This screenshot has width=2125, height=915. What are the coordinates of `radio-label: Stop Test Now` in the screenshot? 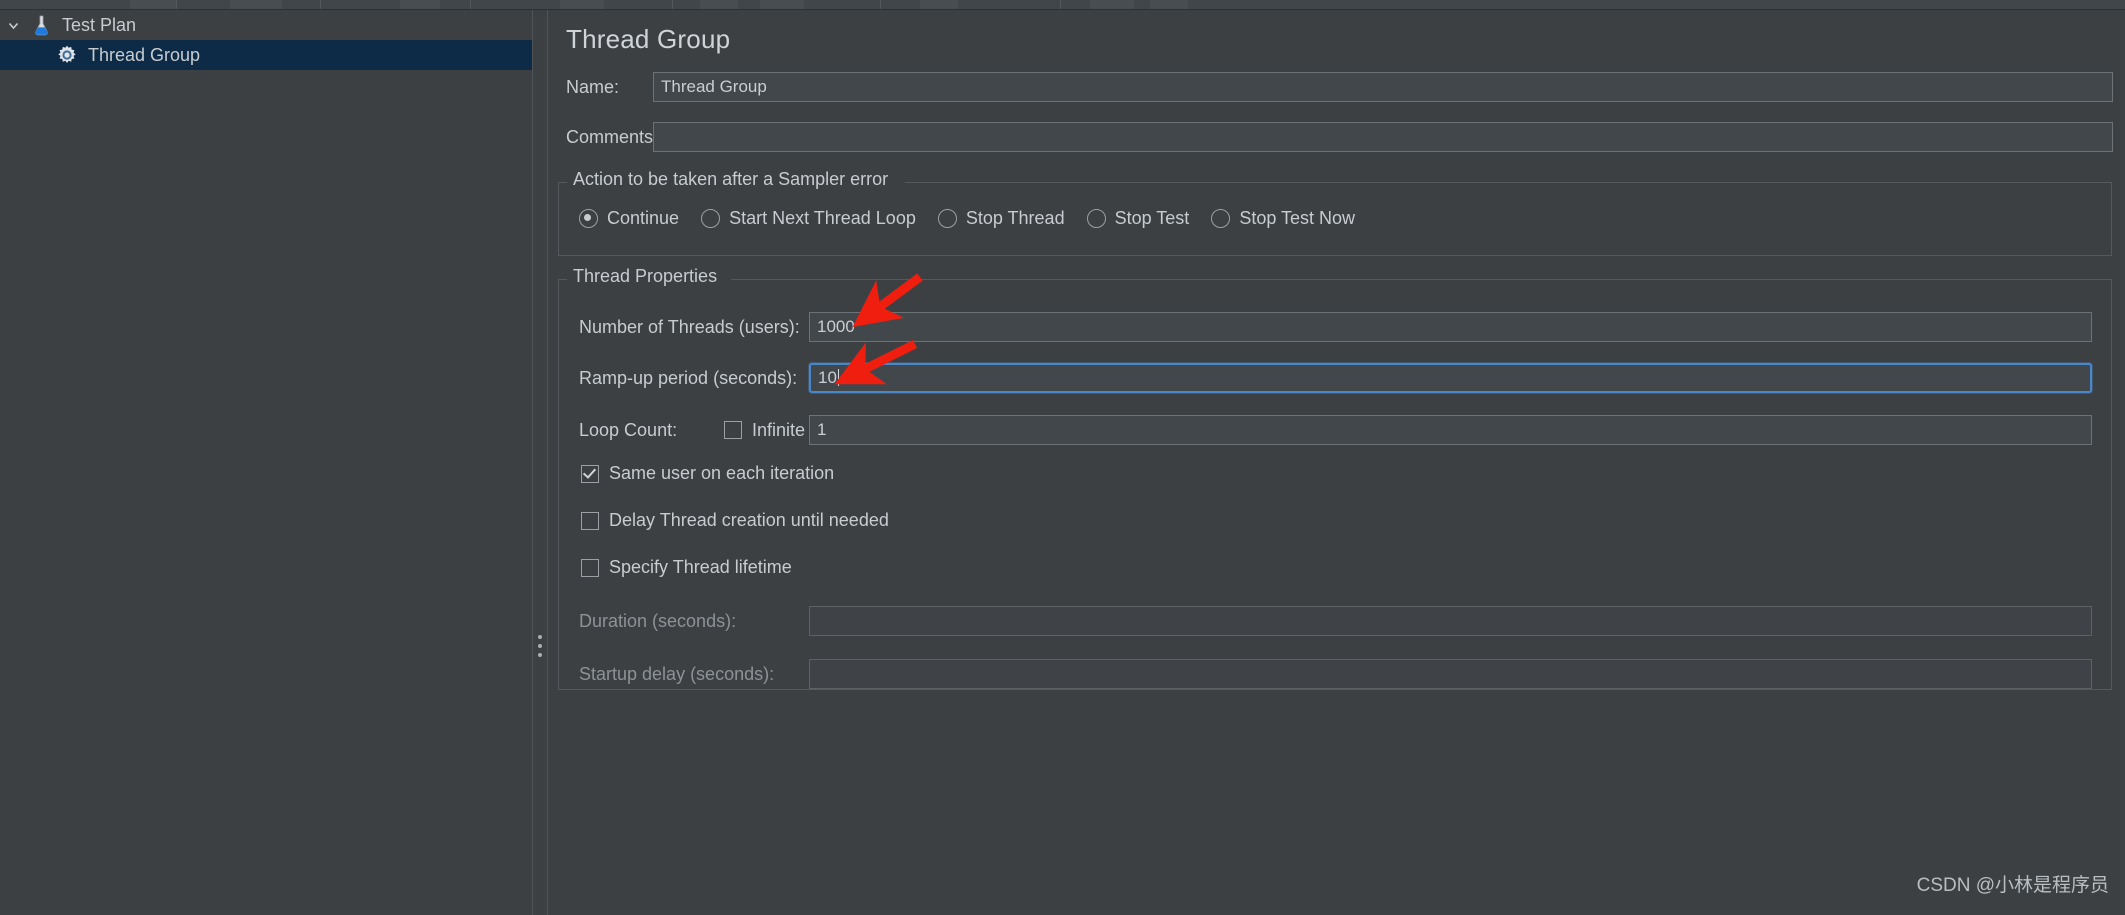 It's located at (1297, 218).